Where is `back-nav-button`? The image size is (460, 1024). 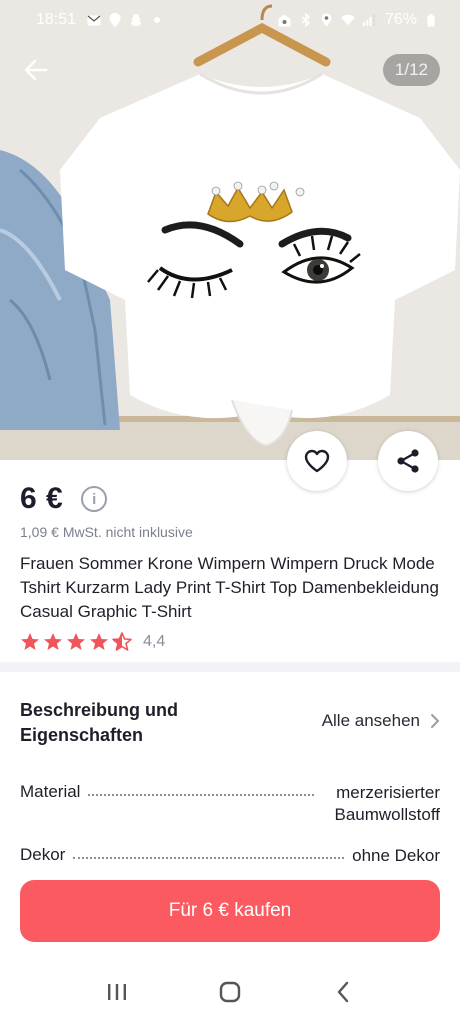 back-nav-button is located at coordinates (343, 992).